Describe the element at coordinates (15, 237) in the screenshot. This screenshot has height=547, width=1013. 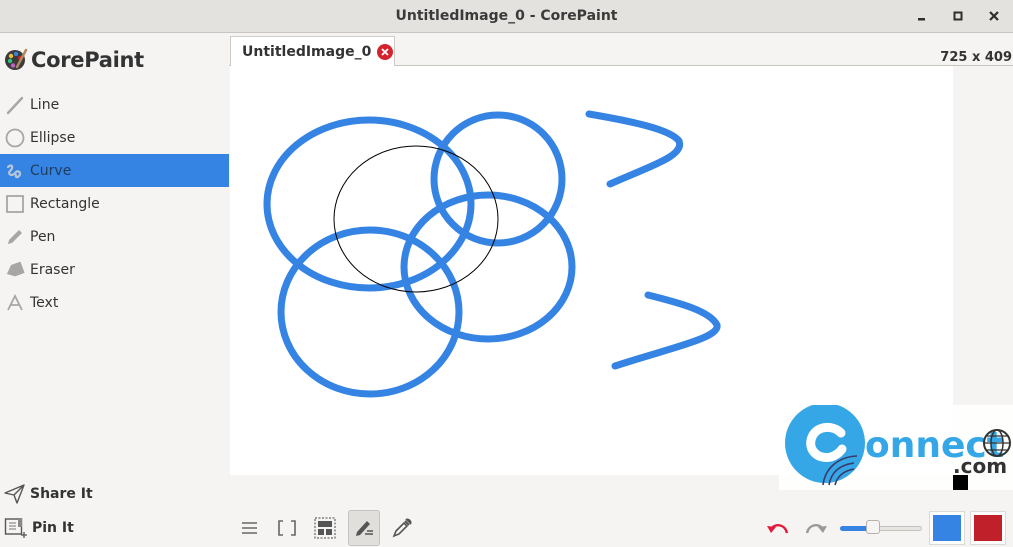
I see `pen-icon` at that location.